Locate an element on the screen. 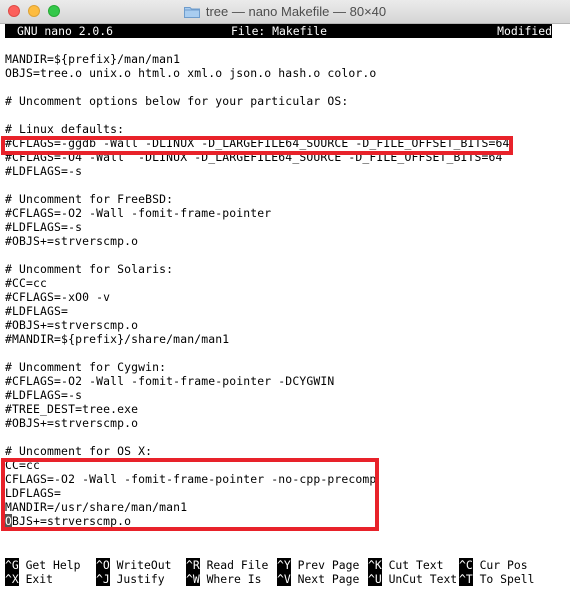 This screenshot has width=570, height=590. nano-version: GNU nano 2.0.6 is located at coordinates (65, 31).